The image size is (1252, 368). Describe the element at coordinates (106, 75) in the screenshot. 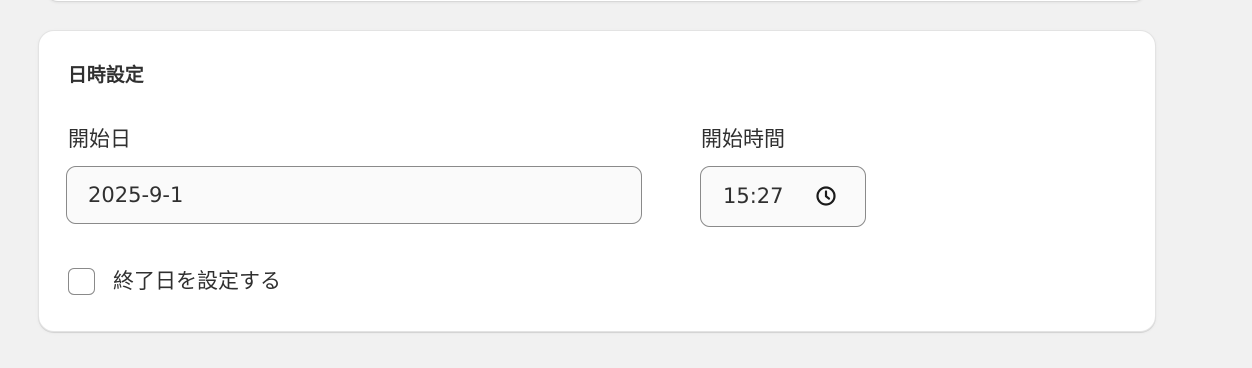

I see `card-title: 日時設定` at that location.